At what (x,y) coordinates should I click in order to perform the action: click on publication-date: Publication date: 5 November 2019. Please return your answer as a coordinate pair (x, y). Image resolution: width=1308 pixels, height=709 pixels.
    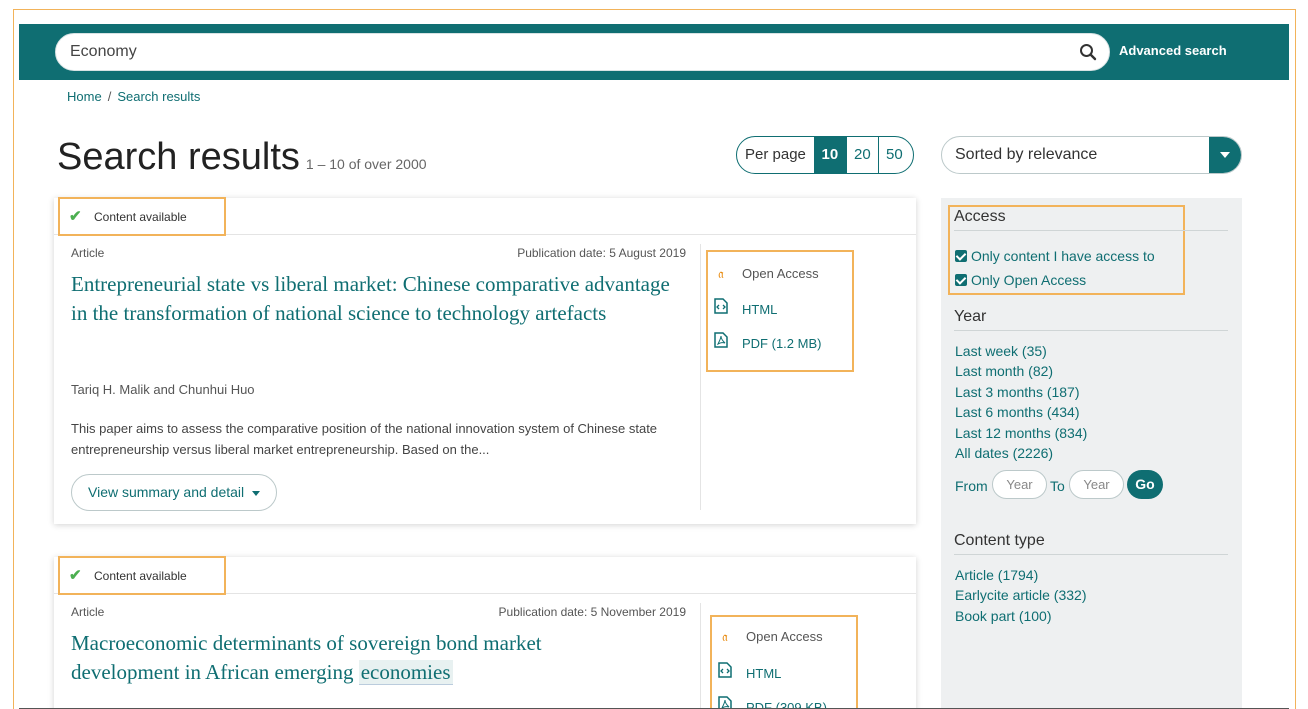
    Looking at the image, I should click on (592, 612).